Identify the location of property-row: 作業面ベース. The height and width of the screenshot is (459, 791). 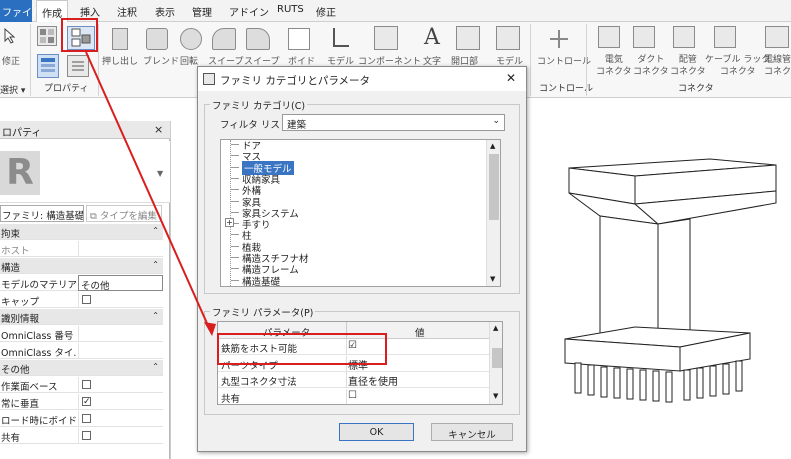
(81, 385).